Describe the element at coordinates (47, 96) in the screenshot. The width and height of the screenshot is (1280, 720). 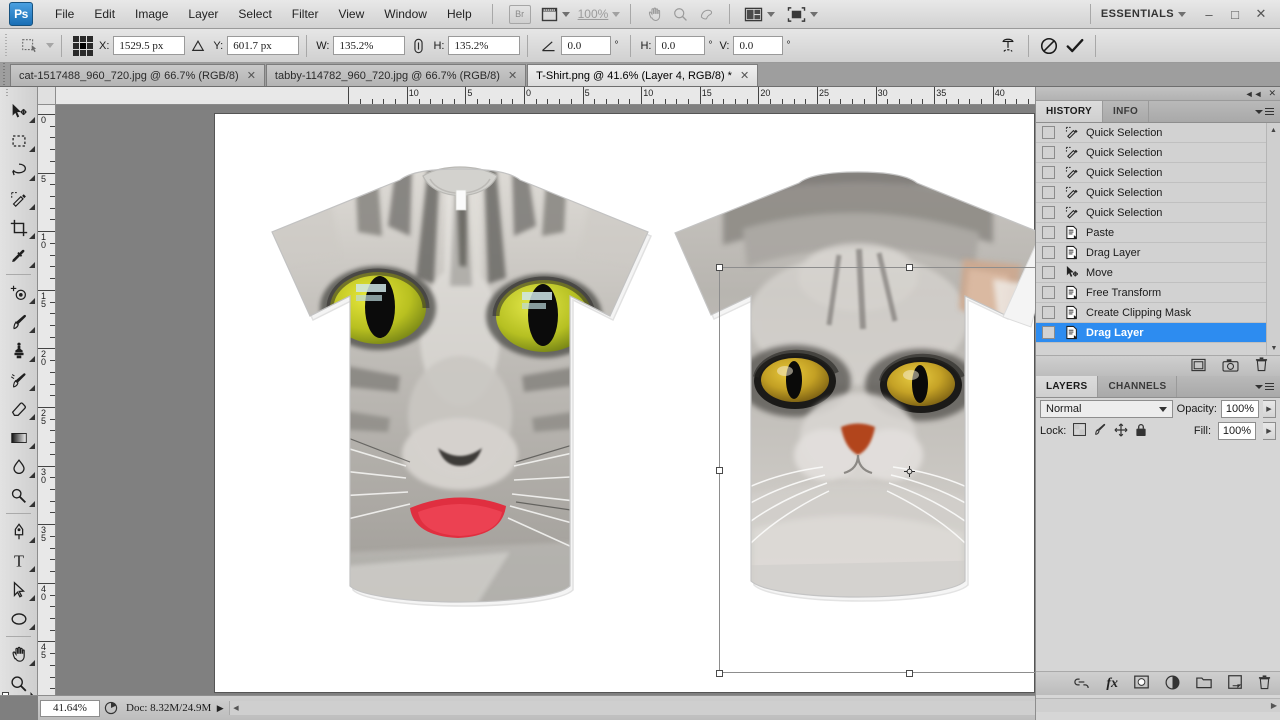
I see `ruler-corner` at that location.